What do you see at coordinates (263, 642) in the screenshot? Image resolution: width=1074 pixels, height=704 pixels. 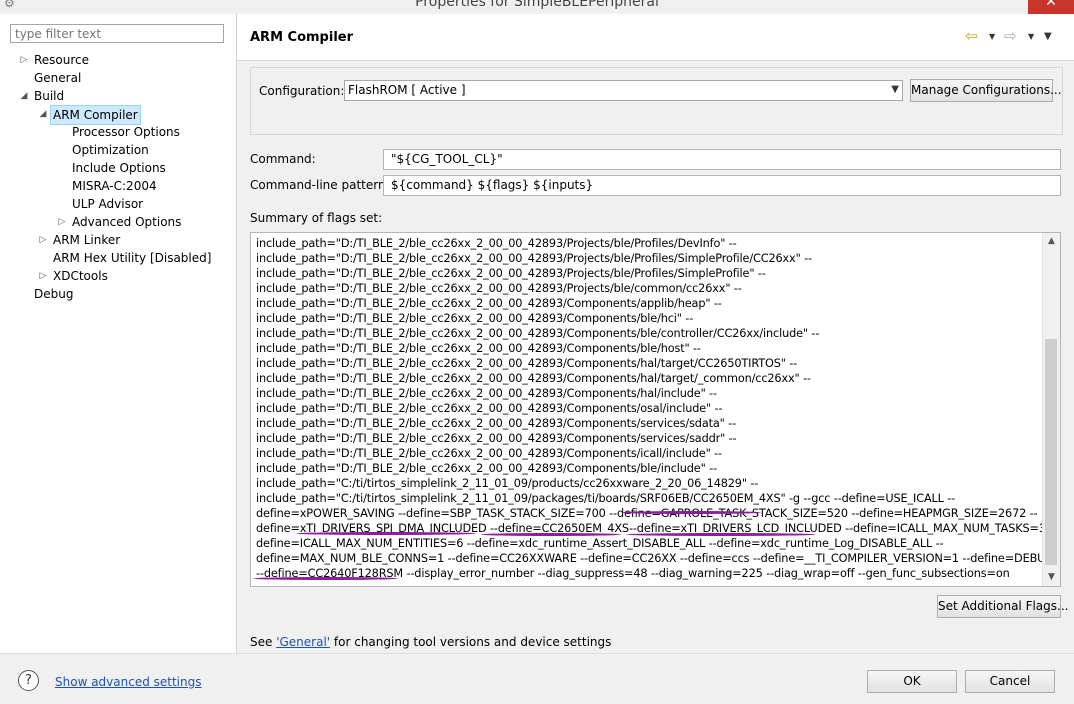 I see `note-prefix: See` at bounding box center [263, 642].